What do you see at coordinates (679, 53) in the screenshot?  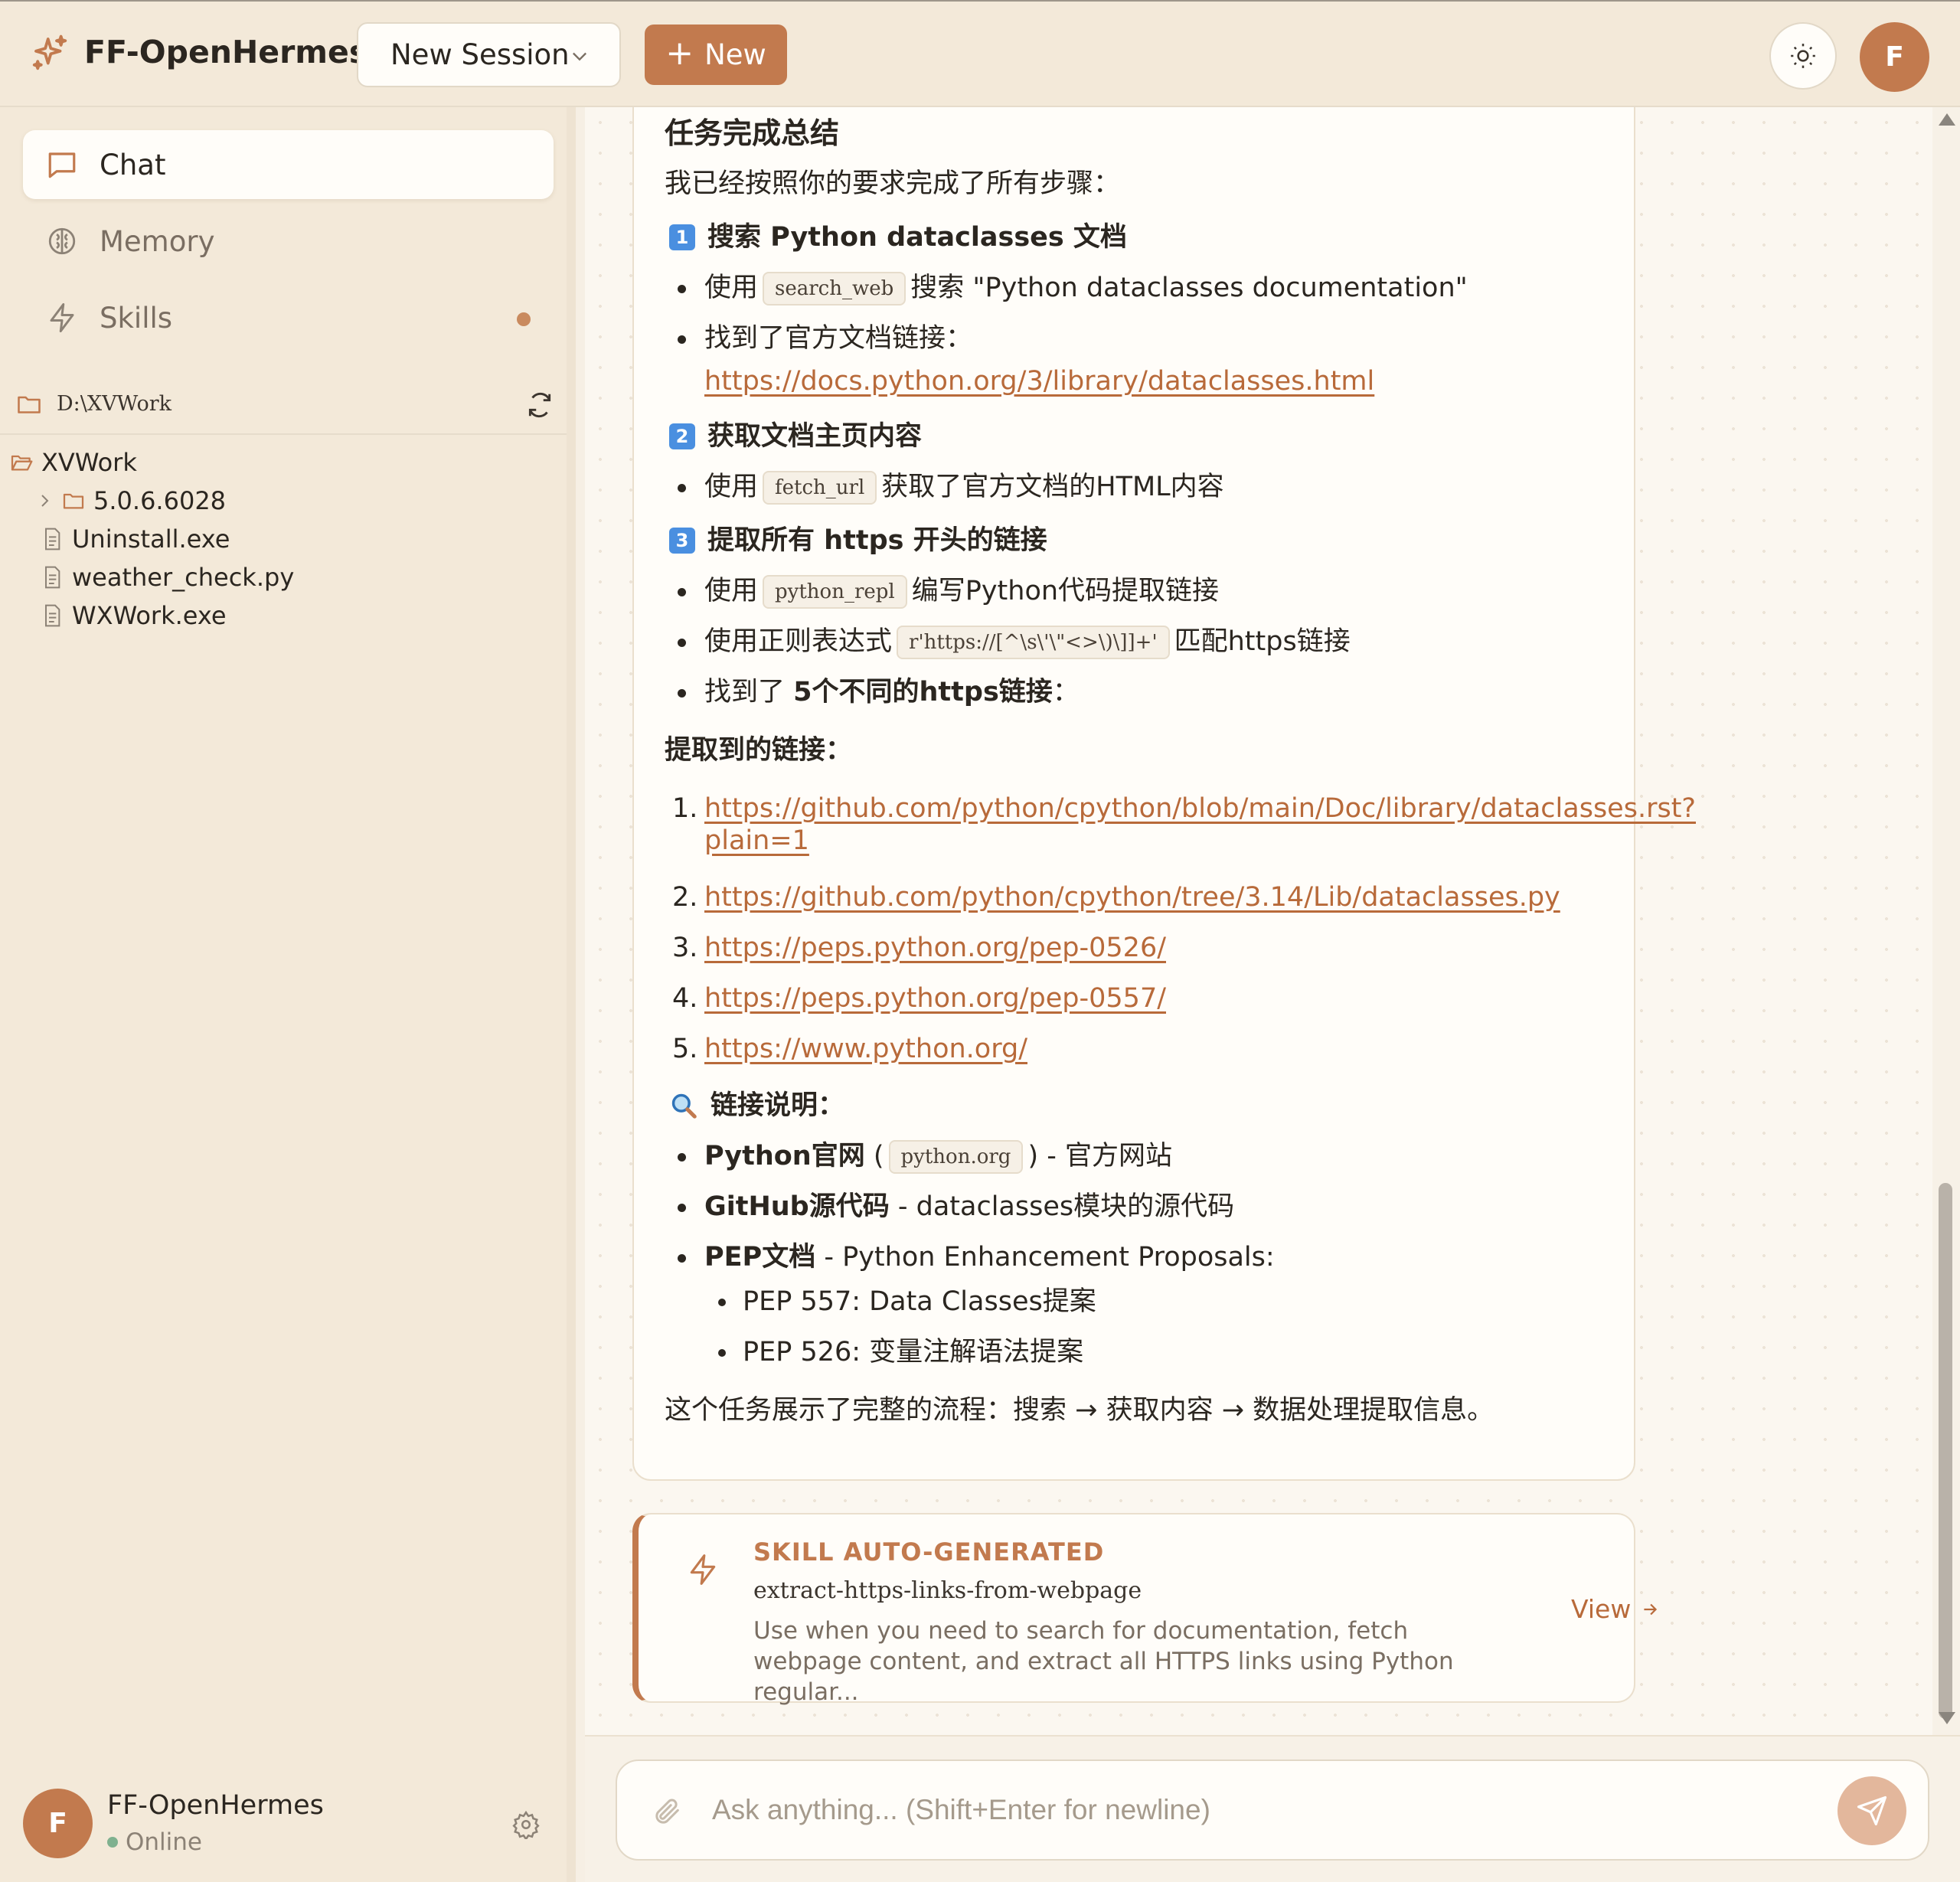 I see `plus-icon: +` at bounding box center [679, 53].